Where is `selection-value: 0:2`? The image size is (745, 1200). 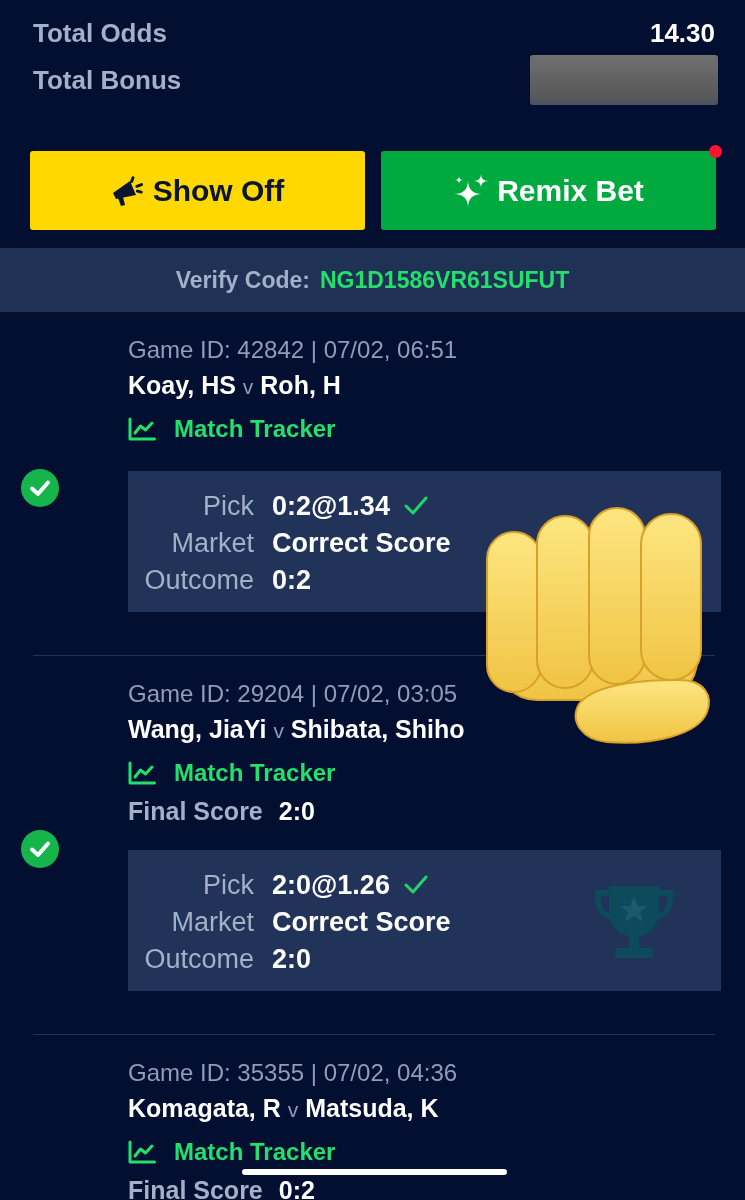
selection-value: 0:2 is located at coordinates (292, 579).